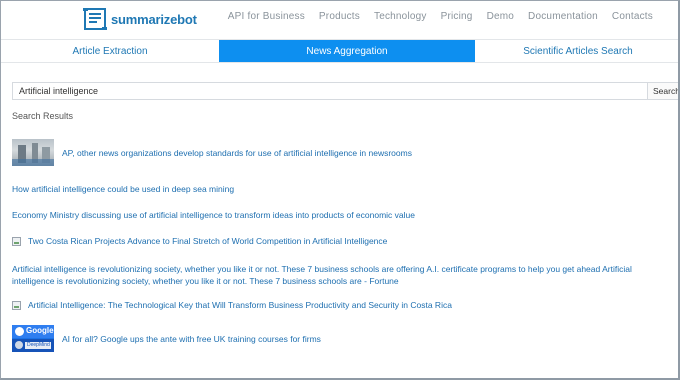 This screenshot has height=380, width=680. What do you see at coordinates (154, 19) in the screenshot?
I see `brand-name: summarizebot` at bounding box center [154, 19].